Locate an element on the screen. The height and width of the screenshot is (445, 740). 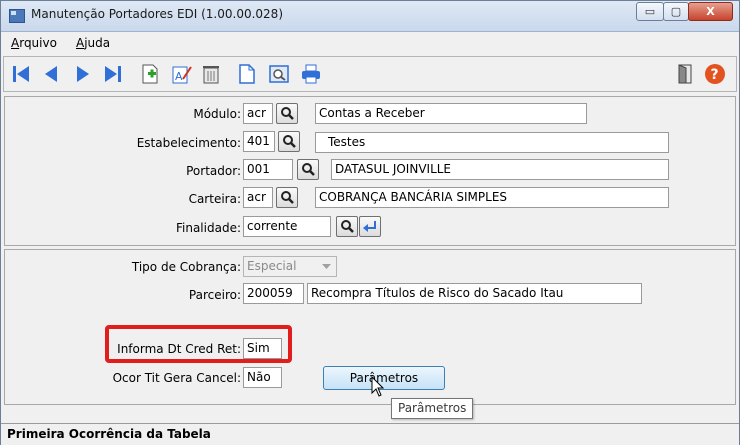
carteira-label: Carteira: is located at coordinates (214, 199).